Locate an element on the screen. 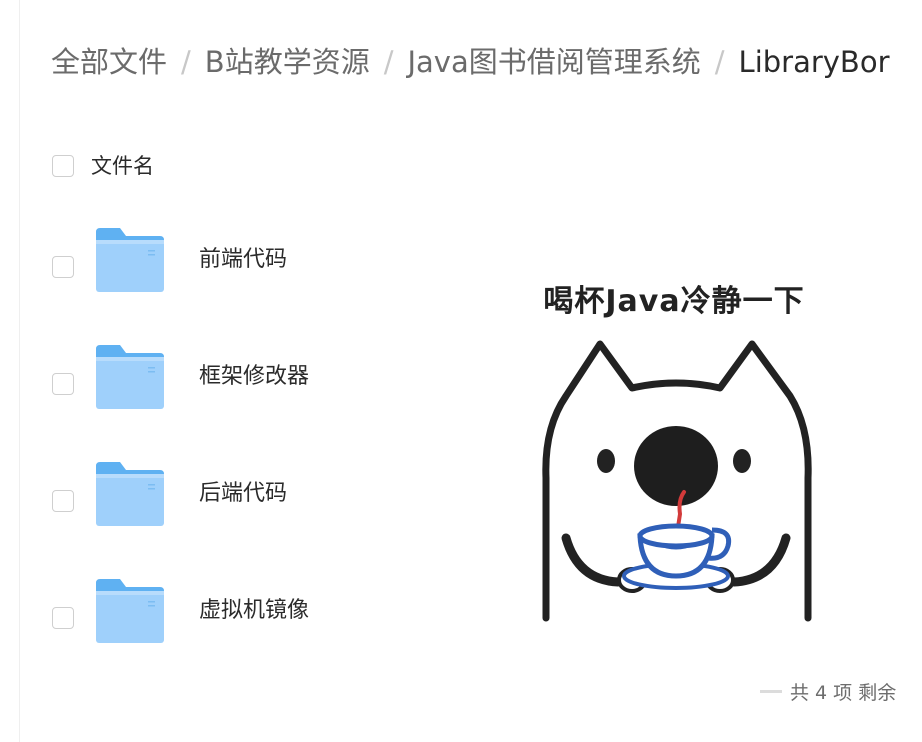  file-row-frontend-code: 前端代码 is located at coordinates (230, 266).